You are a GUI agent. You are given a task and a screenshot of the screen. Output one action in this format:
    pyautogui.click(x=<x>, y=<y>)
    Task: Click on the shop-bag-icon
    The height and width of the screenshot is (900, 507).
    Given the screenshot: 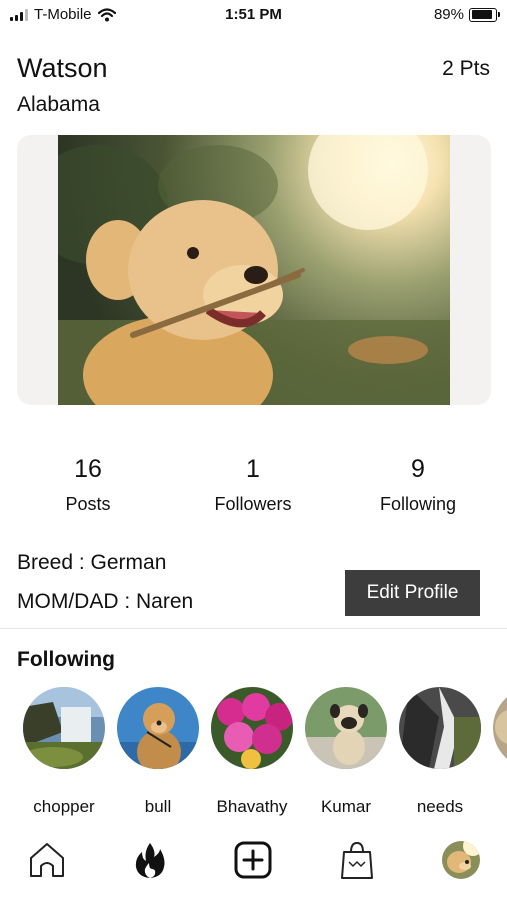 What is the action you would take?
    pyautogui.click(x=357, y=860)
    